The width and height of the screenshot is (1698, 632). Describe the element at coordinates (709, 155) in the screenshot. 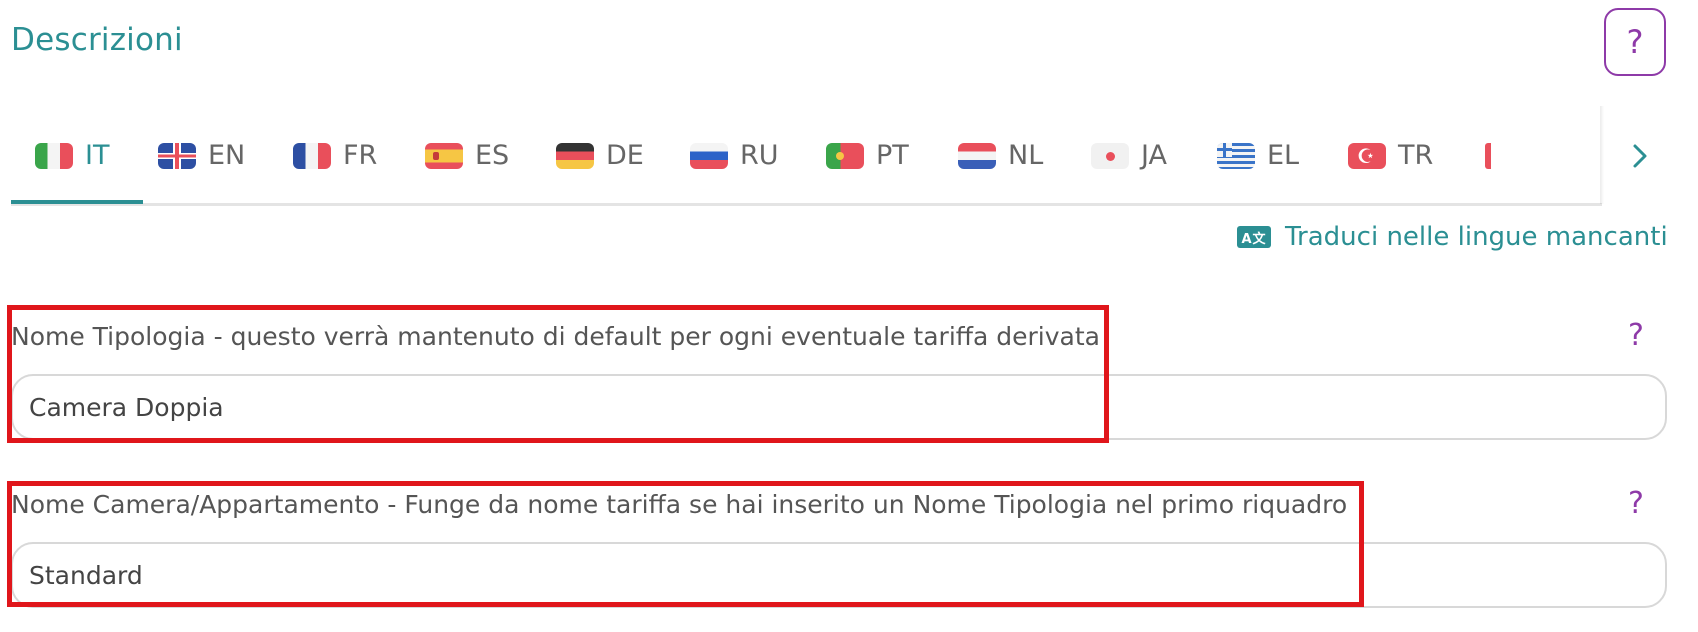

I see `russia-flag-icon` at that location.